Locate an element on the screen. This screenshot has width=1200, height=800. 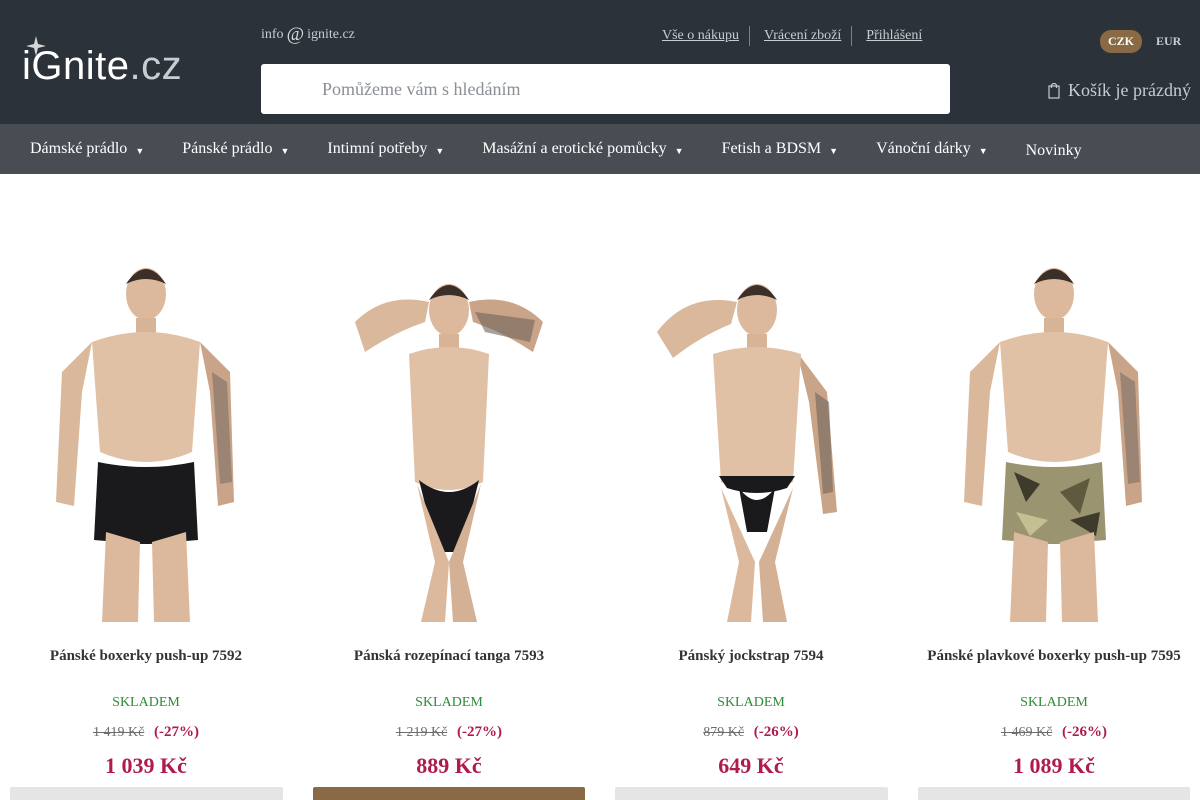
product-name: Pánské boxerky push-up 7592 is located at coordinates (148, 656).